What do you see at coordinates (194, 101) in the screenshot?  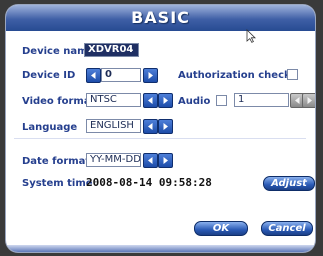 I see `audio-label: Audio` at bounding box center [194, 101].